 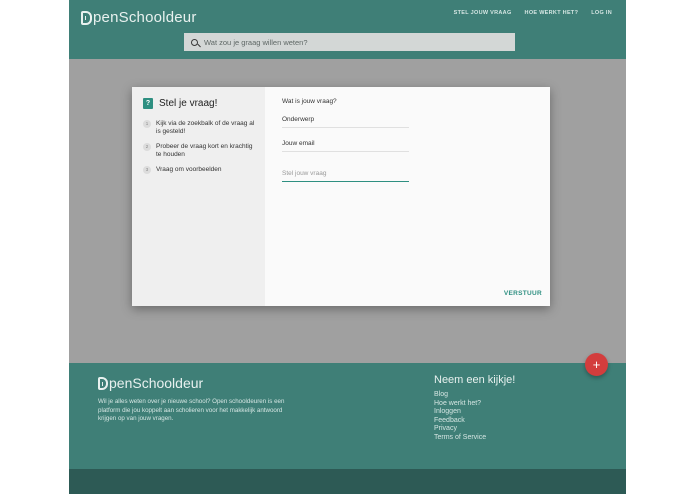 I want to click on nav-how-it-works: HOE WERKT HET?, so click(x=552, y=13).